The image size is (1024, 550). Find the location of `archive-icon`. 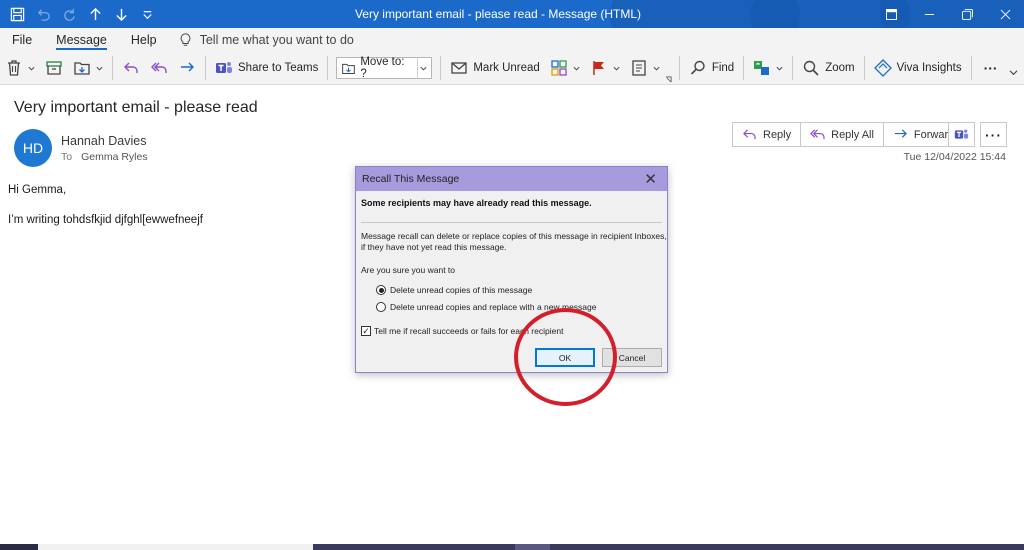

archive-icon is located at coordinates (54, 68).